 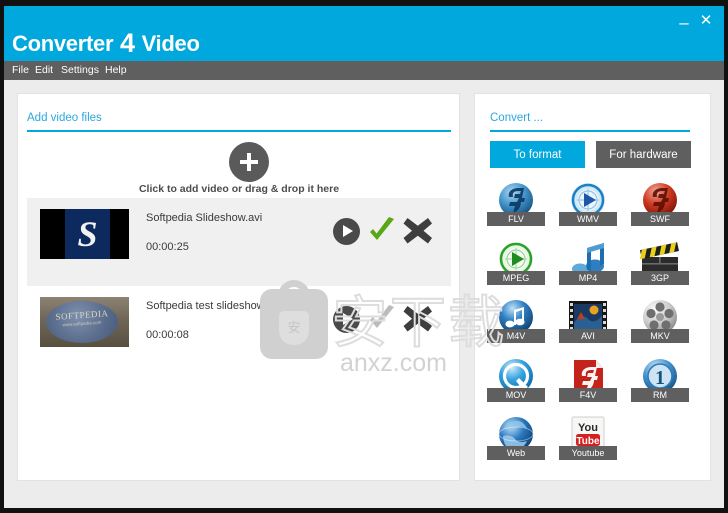 I want to click on app-title-part2: Video, so click(x=170, y=43).